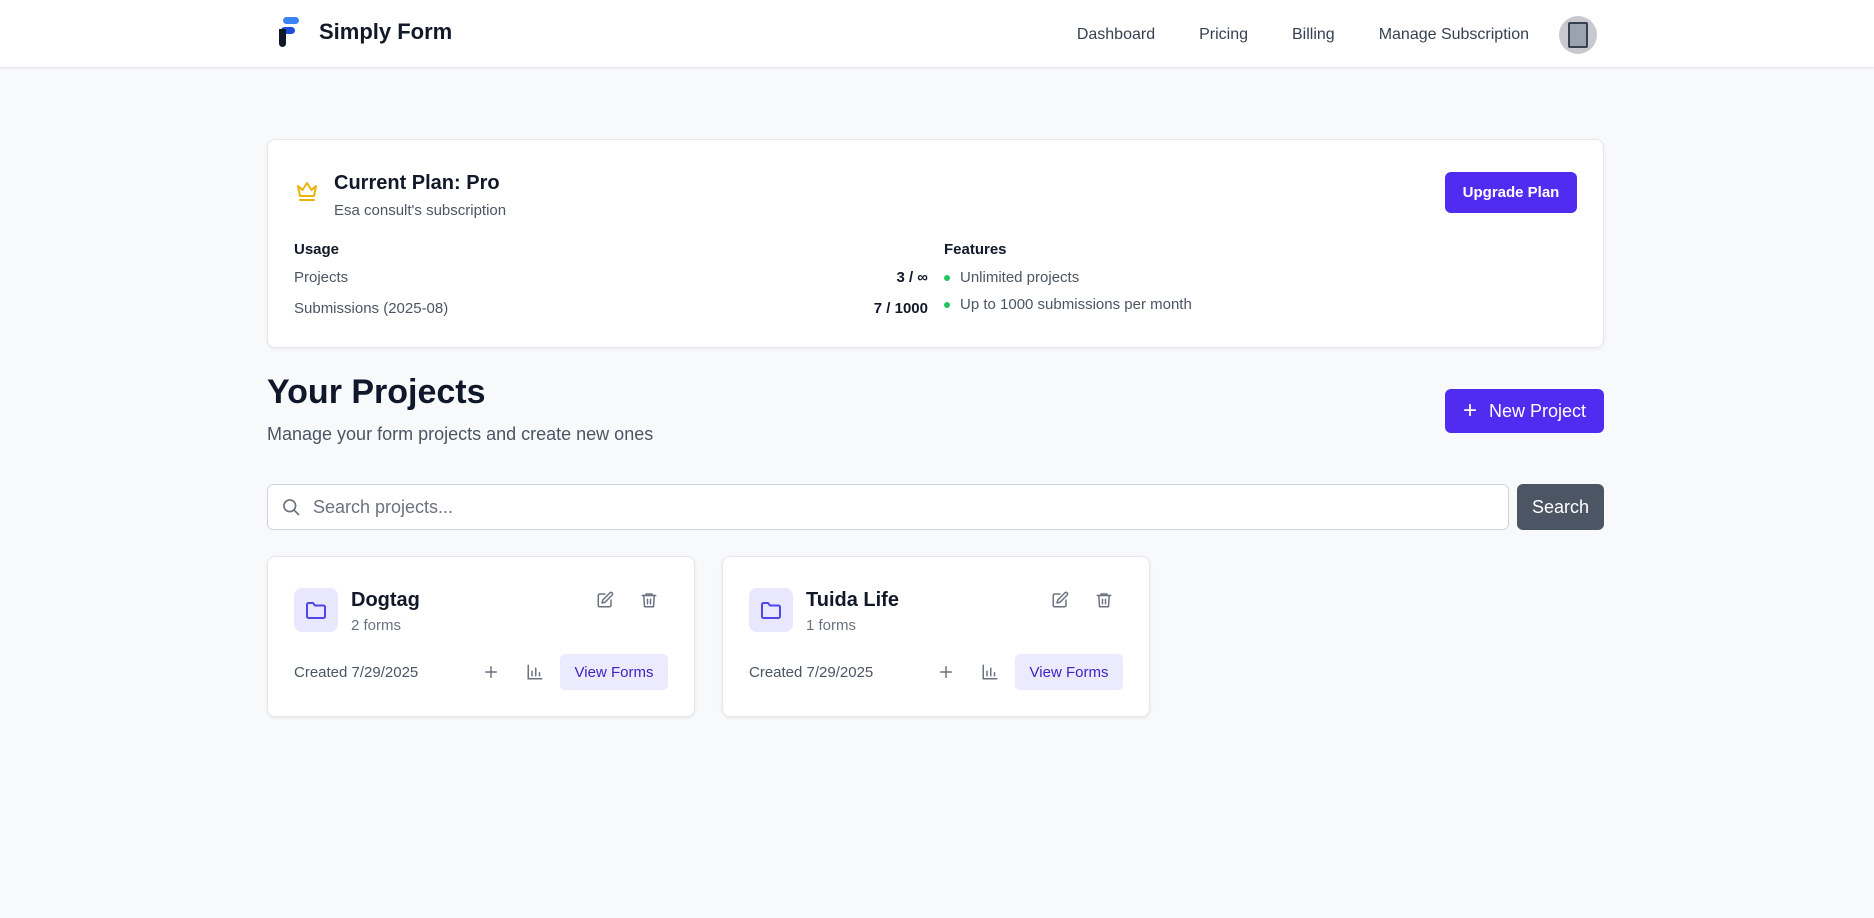  I want to click on feature-item: Up to 1000 submissions per month, so click(1068, 304).